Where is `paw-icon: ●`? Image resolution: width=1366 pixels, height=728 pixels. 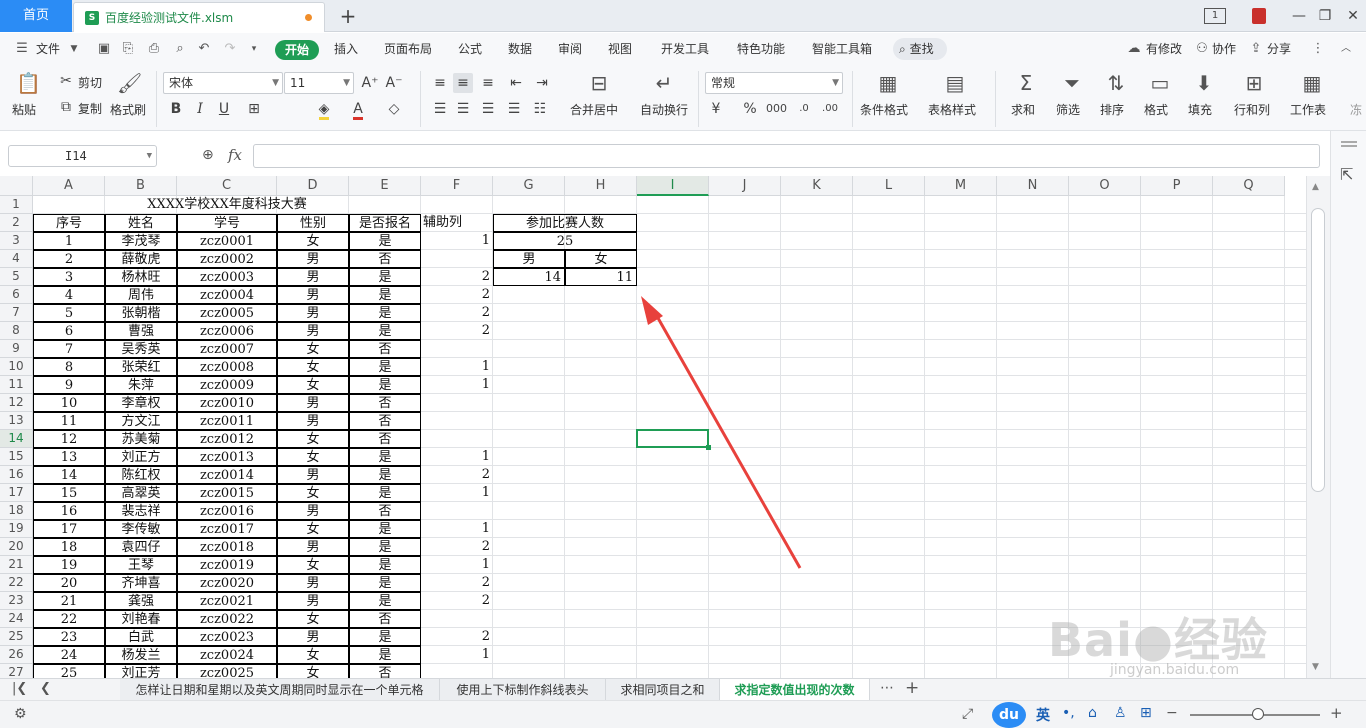
paw-icon: ● is located at coordinates (1153, 640).